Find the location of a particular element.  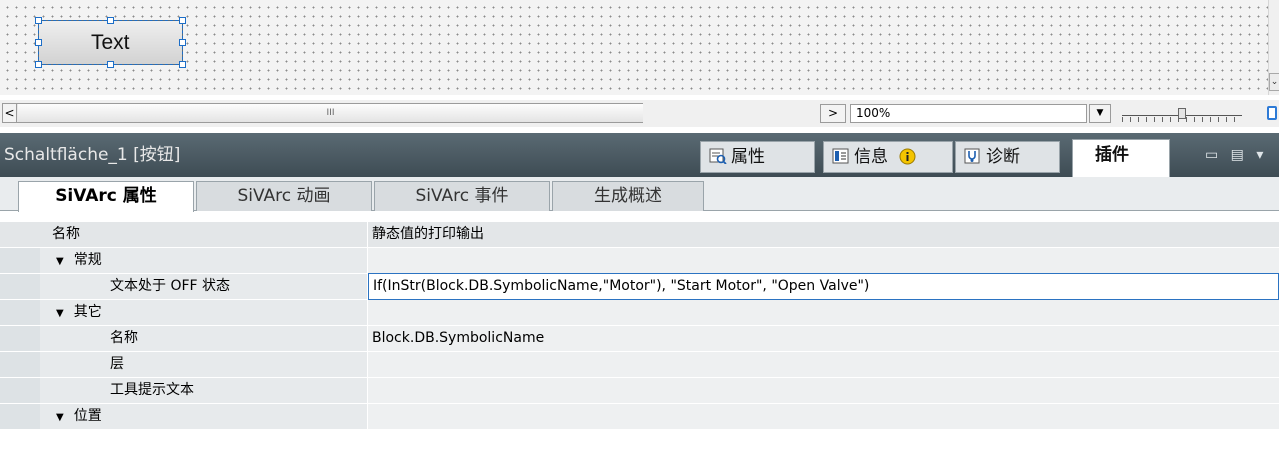

canvas-footer-bar: < III > 100% ▼ is located at coordinates (639, 113).